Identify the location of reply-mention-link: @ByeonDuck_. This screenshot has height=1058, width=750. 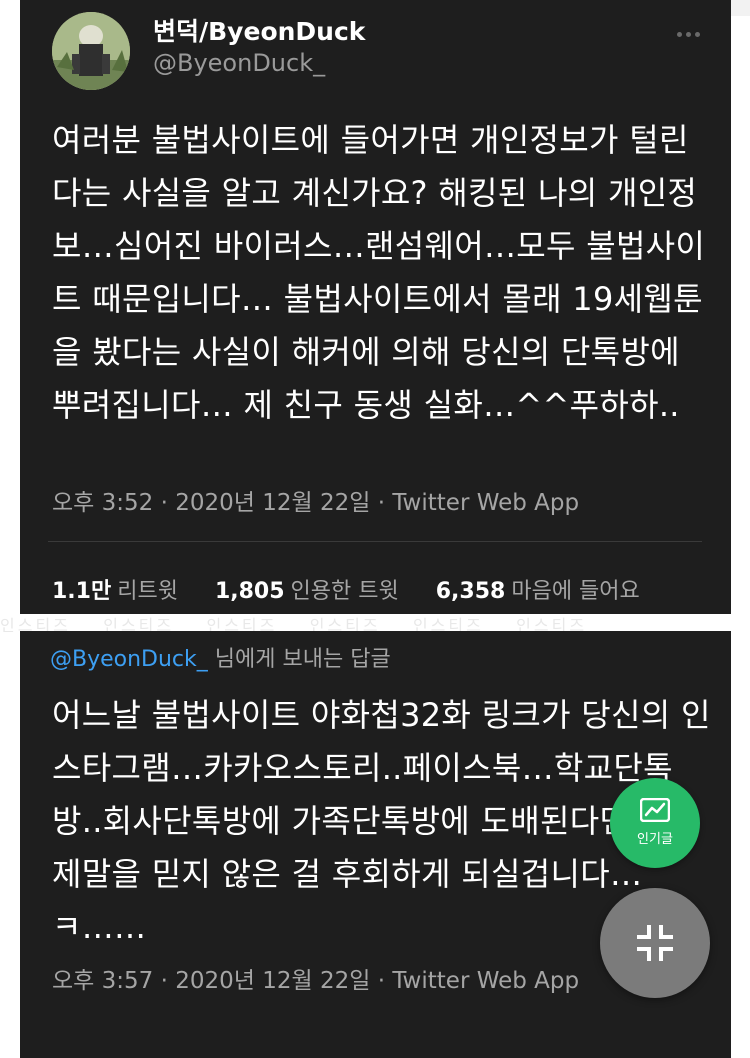
(129, 659).